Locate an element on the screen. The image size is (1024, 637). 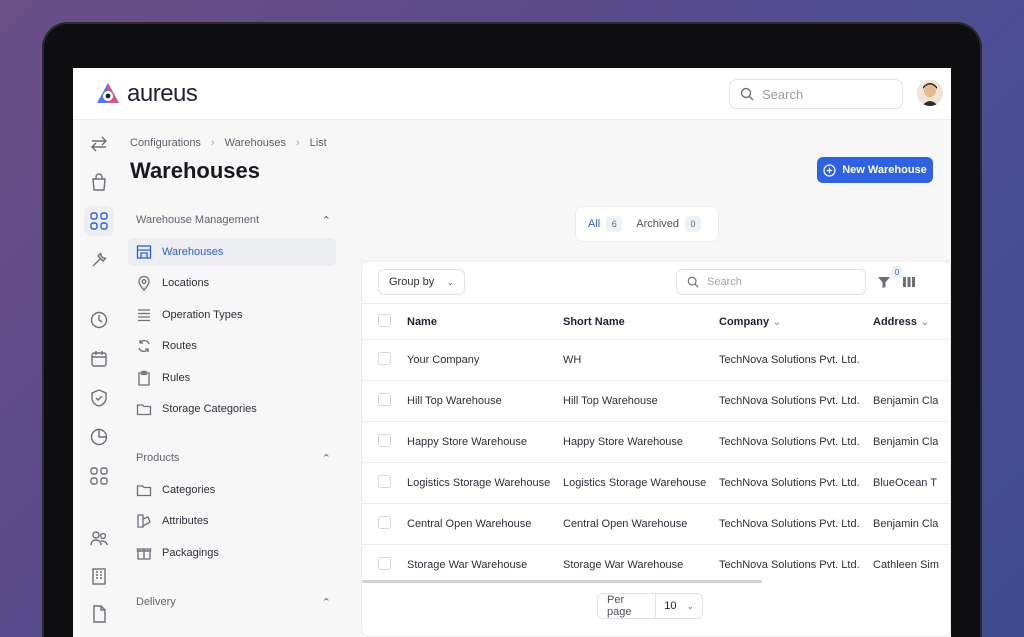
count-badge: 6 is located at coordinates (614, 224).